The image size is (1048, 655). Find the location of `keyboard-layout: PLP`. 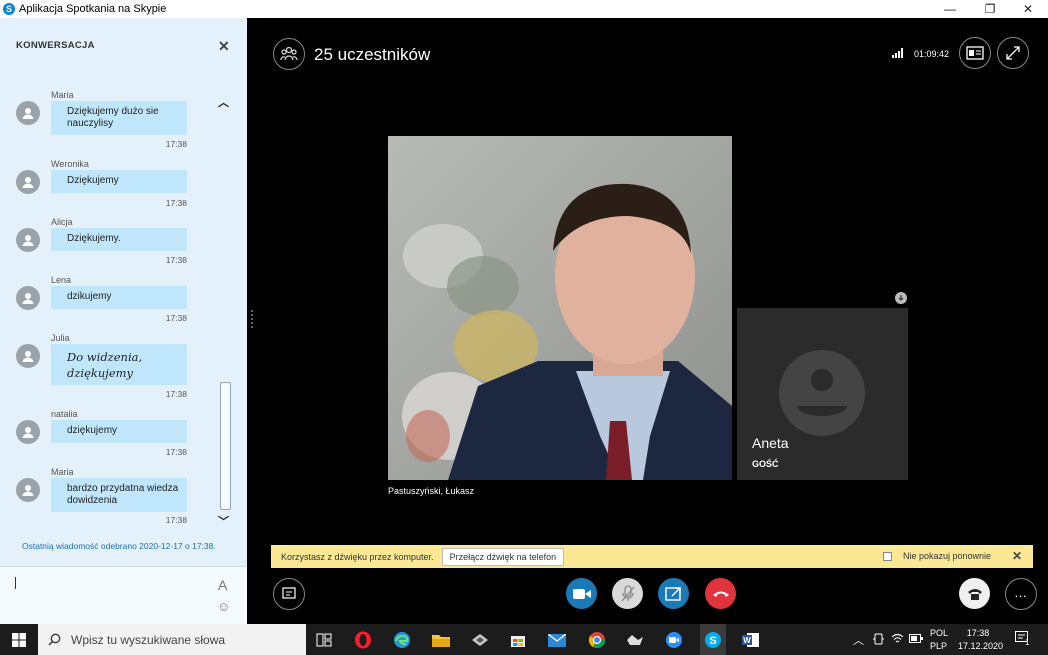

keyboard-layout: PLP is located at coordinates (939, 646).